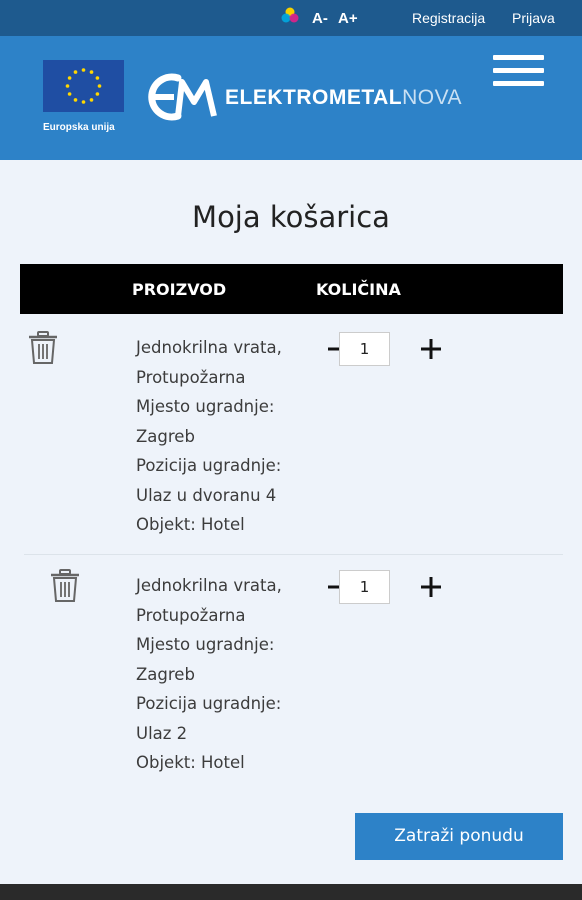  What do you see at coordinates (518, 71) in the screenshot?
I see `menu-icon` at bounding box center [518, 71].